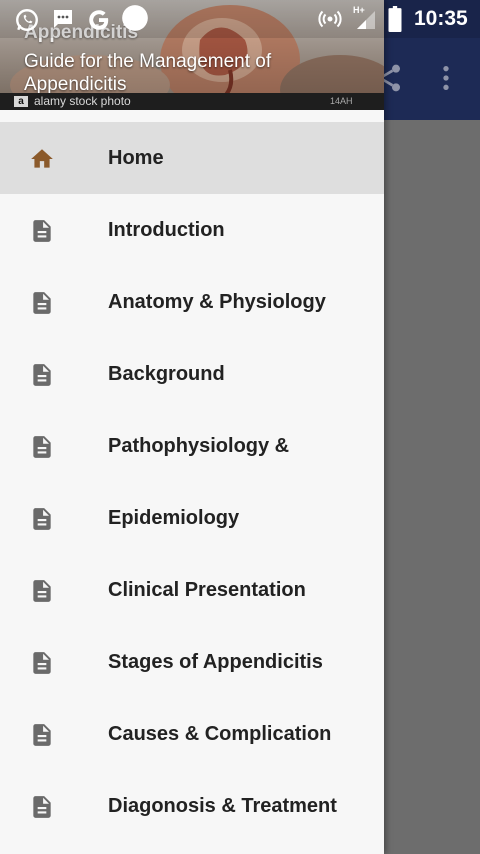  What do you see at coordinates (99, 20) in the screenshot?
I see `google-icon` at bounding box center [99, 20].